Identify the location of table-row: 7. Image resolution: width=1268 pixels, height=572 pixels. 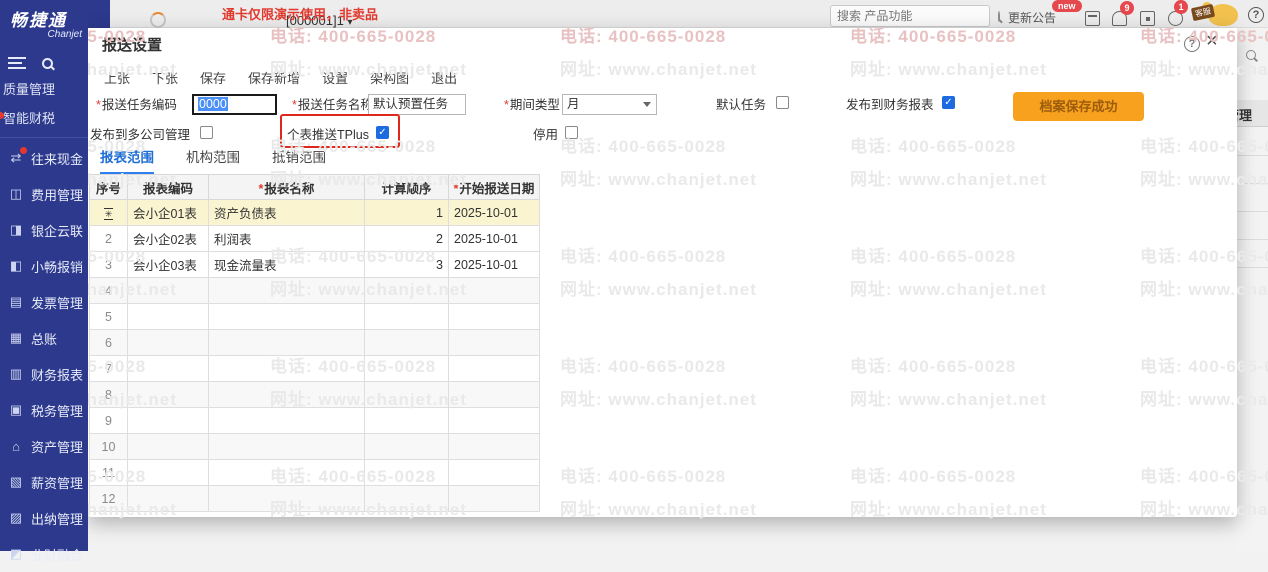
(314, 368).